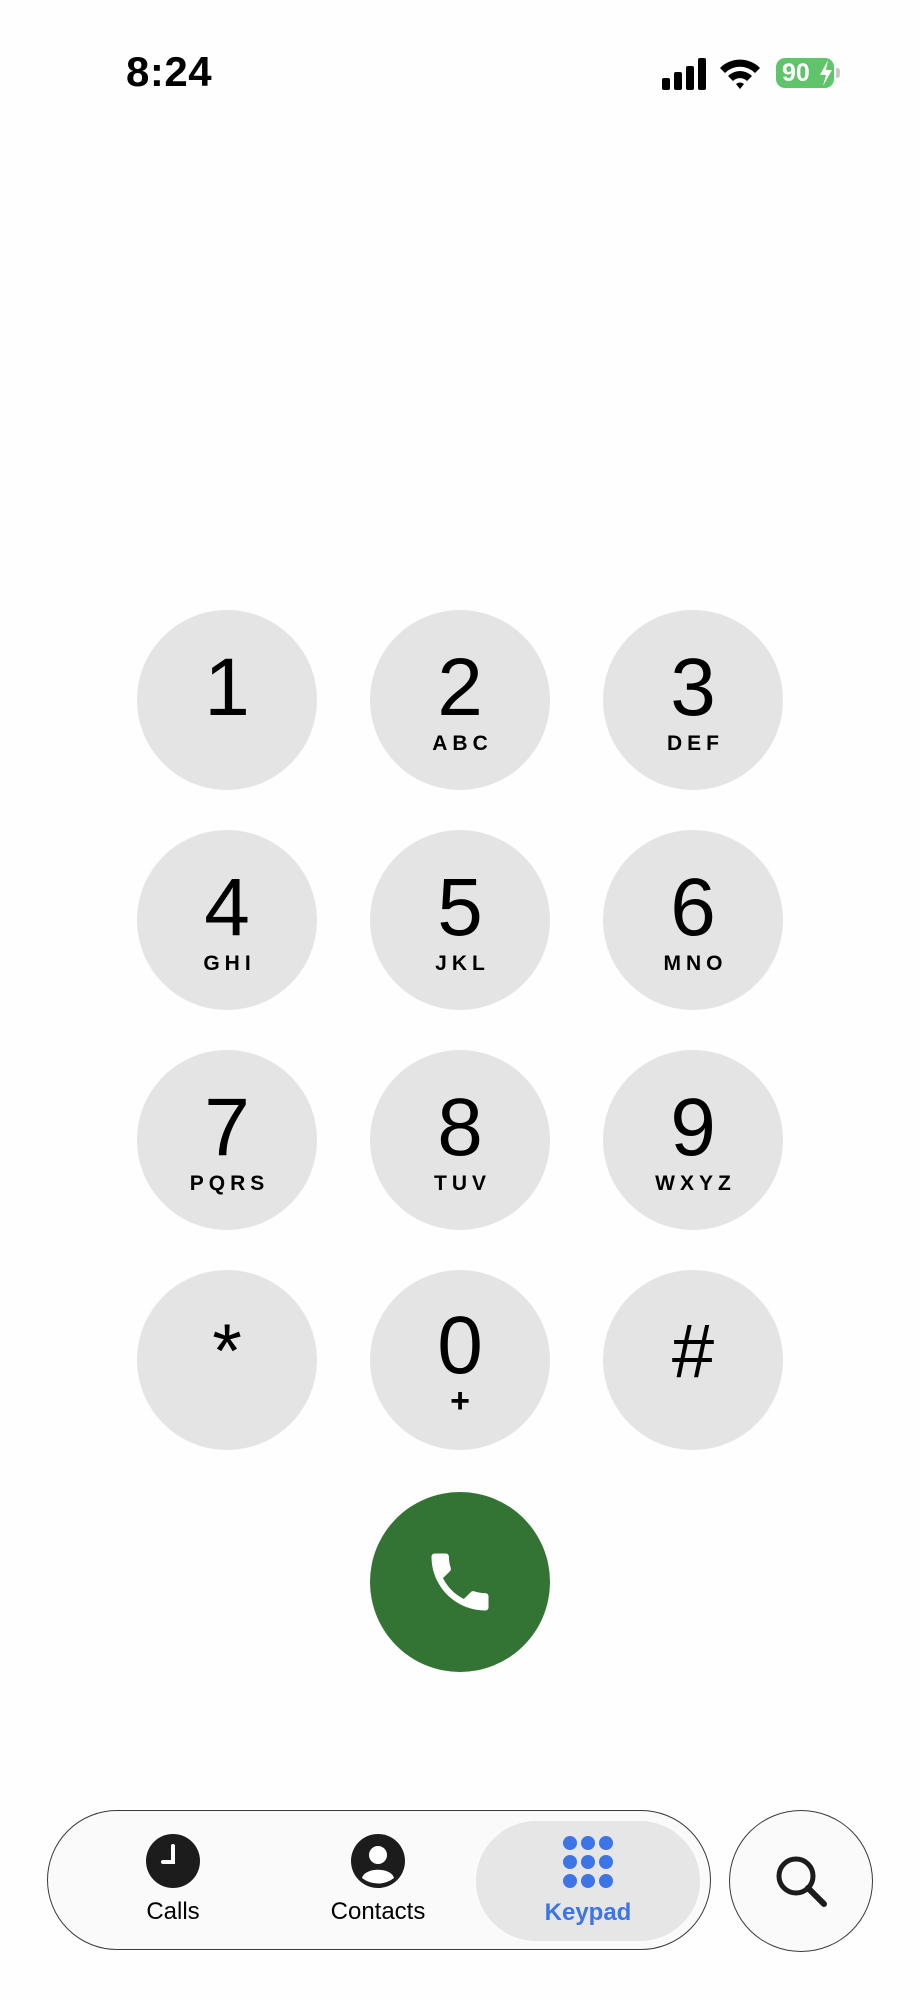  Describe the element at coordinates (838, 73) in the screenshot. I see `battery-cap` at that location.